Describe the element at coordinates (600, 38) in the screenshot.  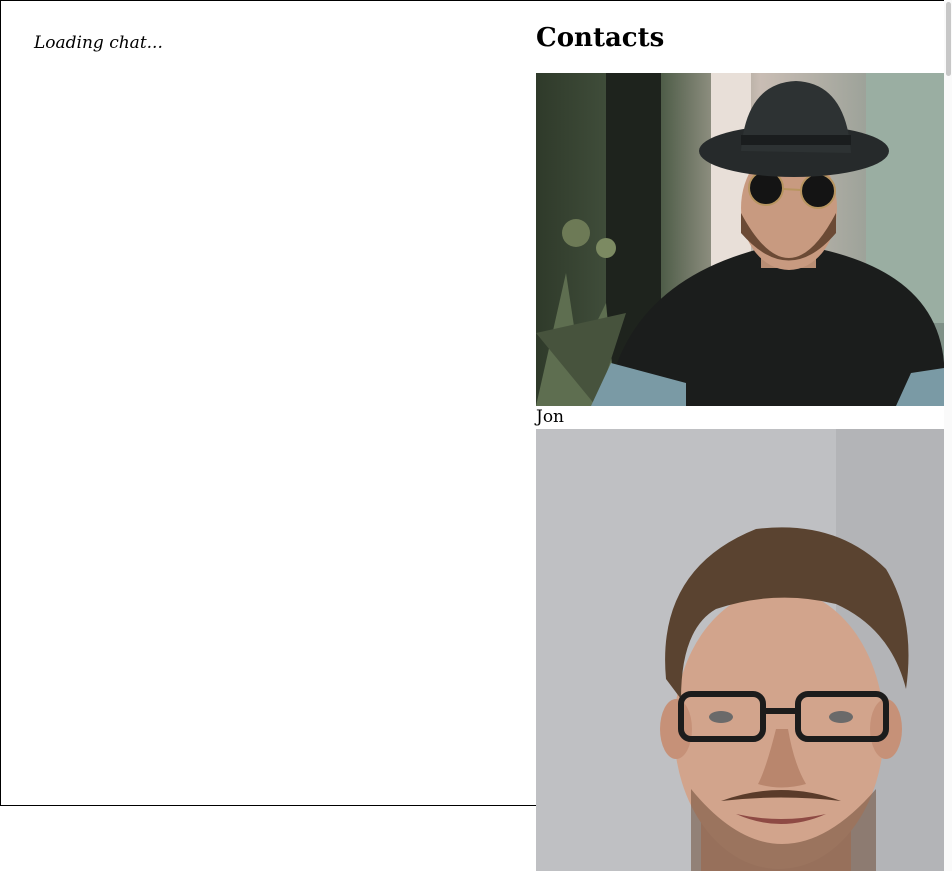
I see `contacts-heading: Contacts` at that location.